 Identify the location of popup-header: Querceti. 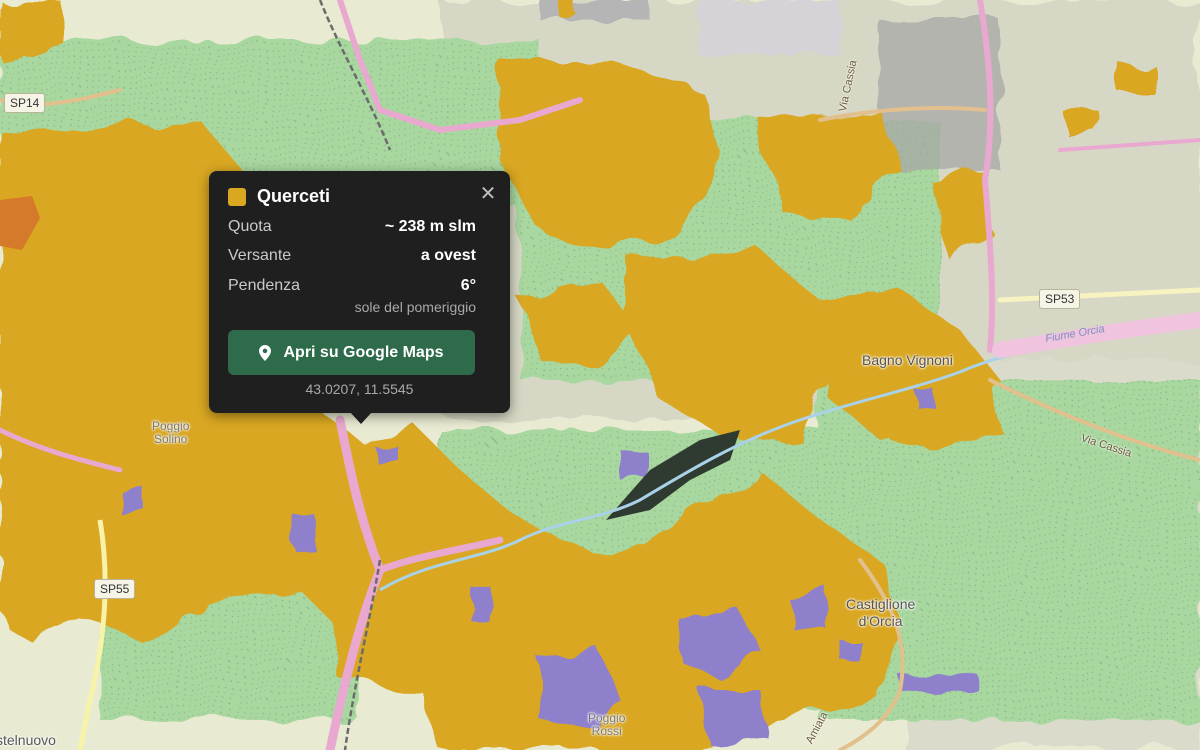
(279, 196).